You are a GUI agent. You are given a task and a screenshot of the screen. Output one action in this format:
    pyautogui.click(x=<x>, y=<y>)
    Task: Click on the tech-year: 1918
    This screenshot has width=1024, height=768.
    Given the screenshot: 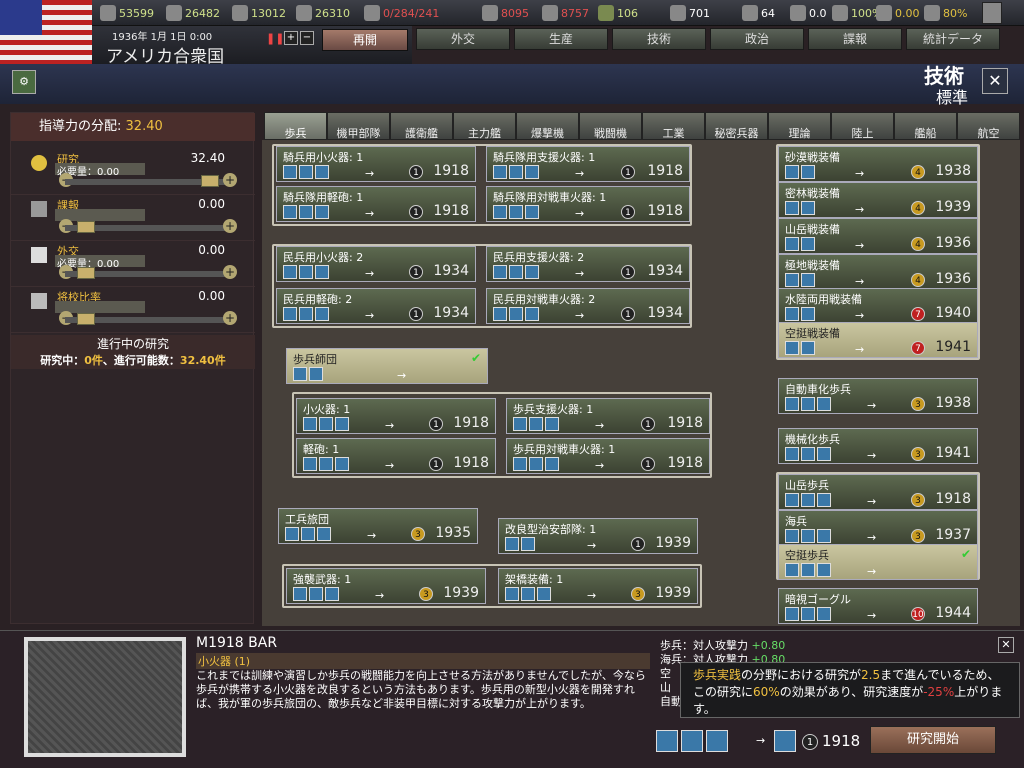 What is the action you would take?
    pyautogui.click(x=841, y=741)
    